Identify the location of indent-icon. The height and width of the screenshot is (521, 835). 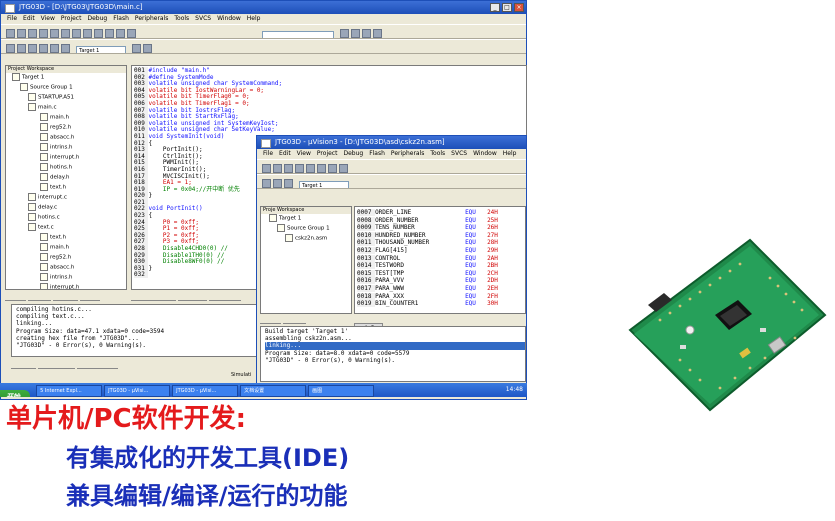
(120, 33).